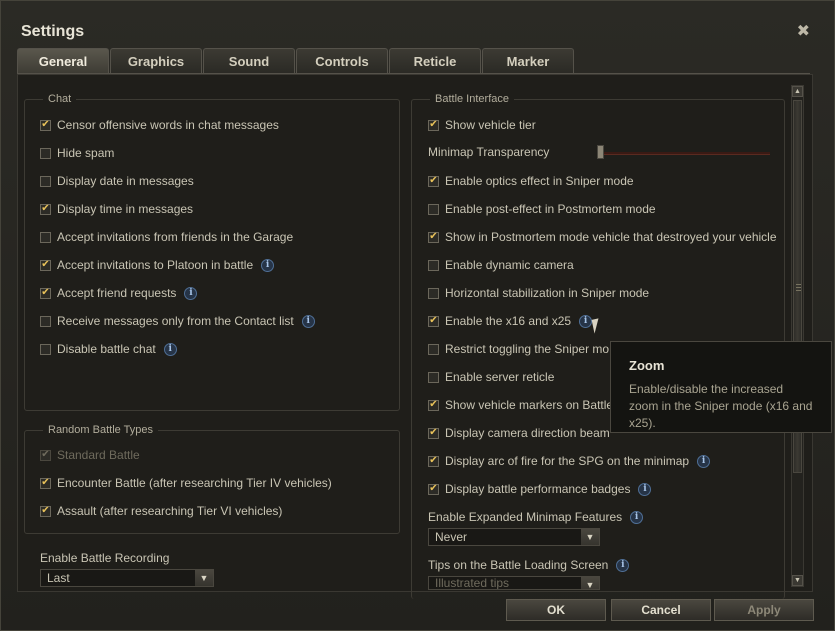  I want to click on window-title: Settings, so click(53, 31).